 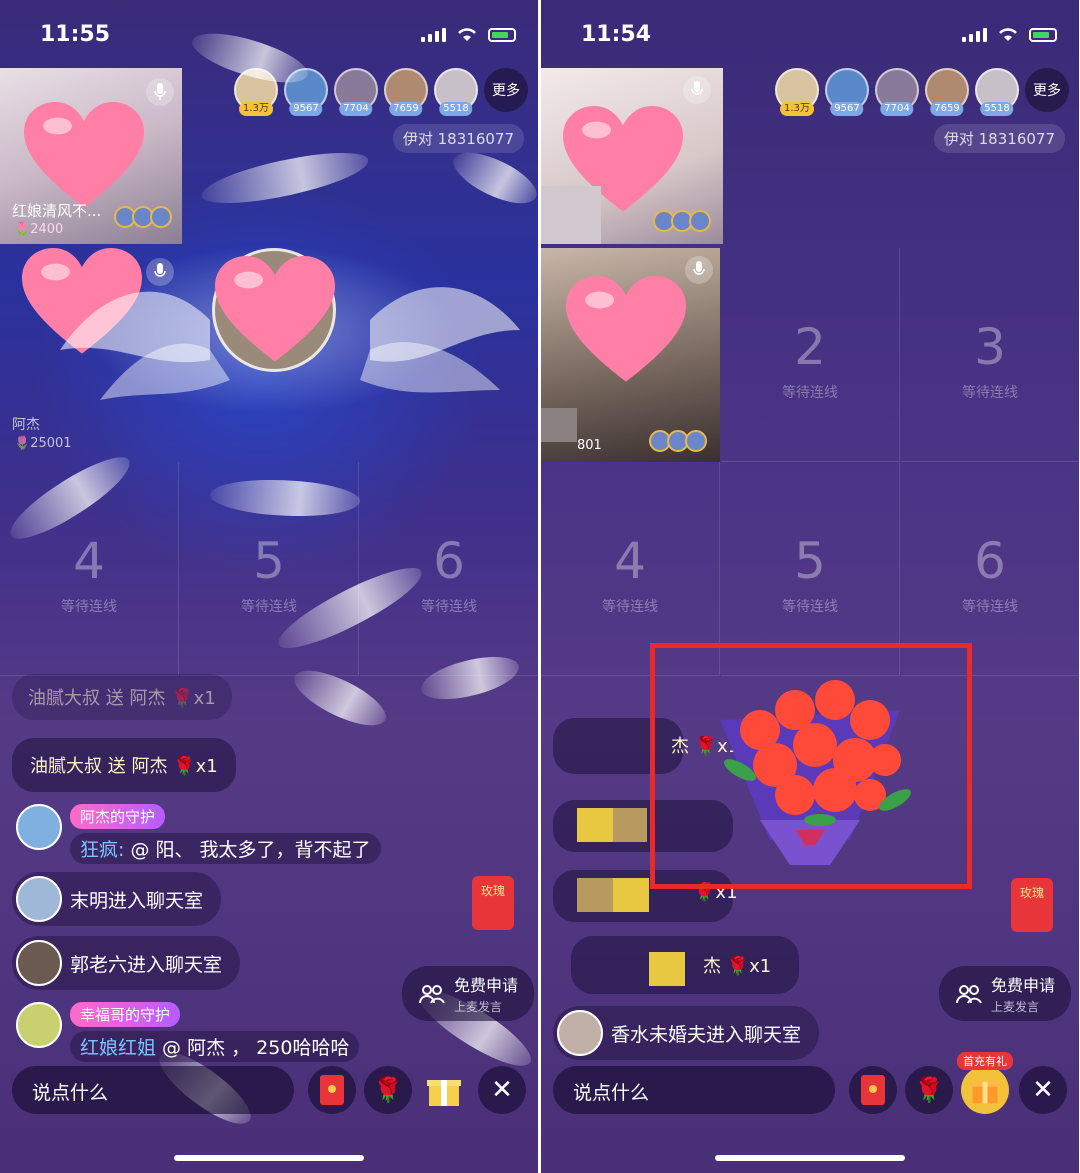 I want to click on chat-username: 狂疯:, so click(x=102, y=850).